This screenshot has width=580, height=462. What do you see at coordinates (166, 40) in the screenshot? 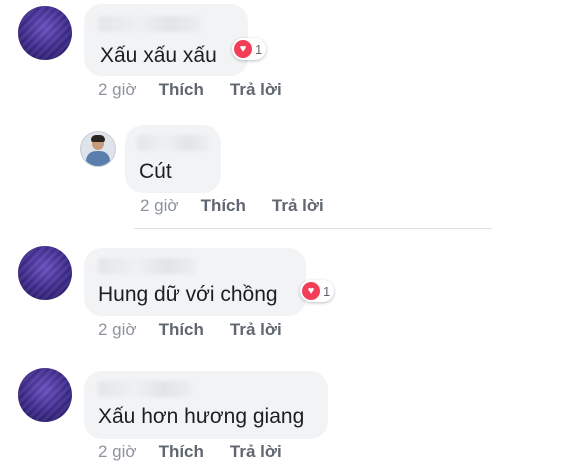
I see `comment-bubble: Xấu xấu xấu` at bounding box center [166, 40].